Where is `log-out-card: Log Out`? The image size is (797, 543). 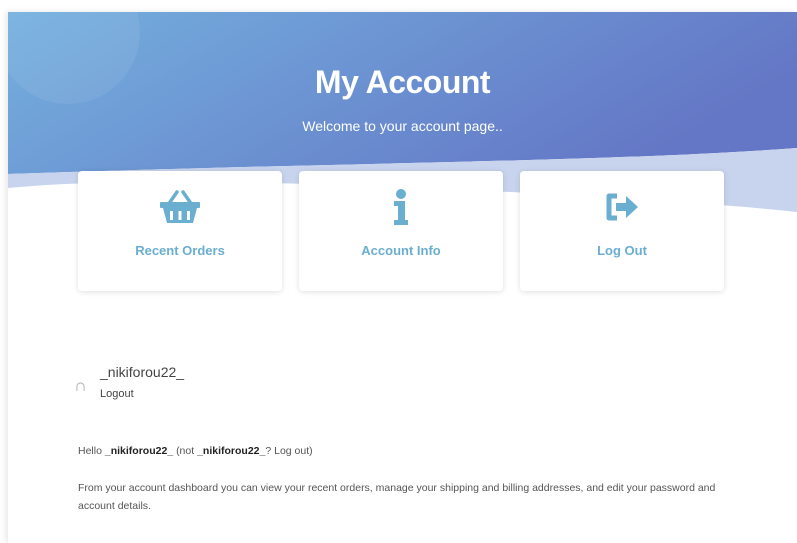
log-out-card: Log Out is located at coordinates (622, 231).